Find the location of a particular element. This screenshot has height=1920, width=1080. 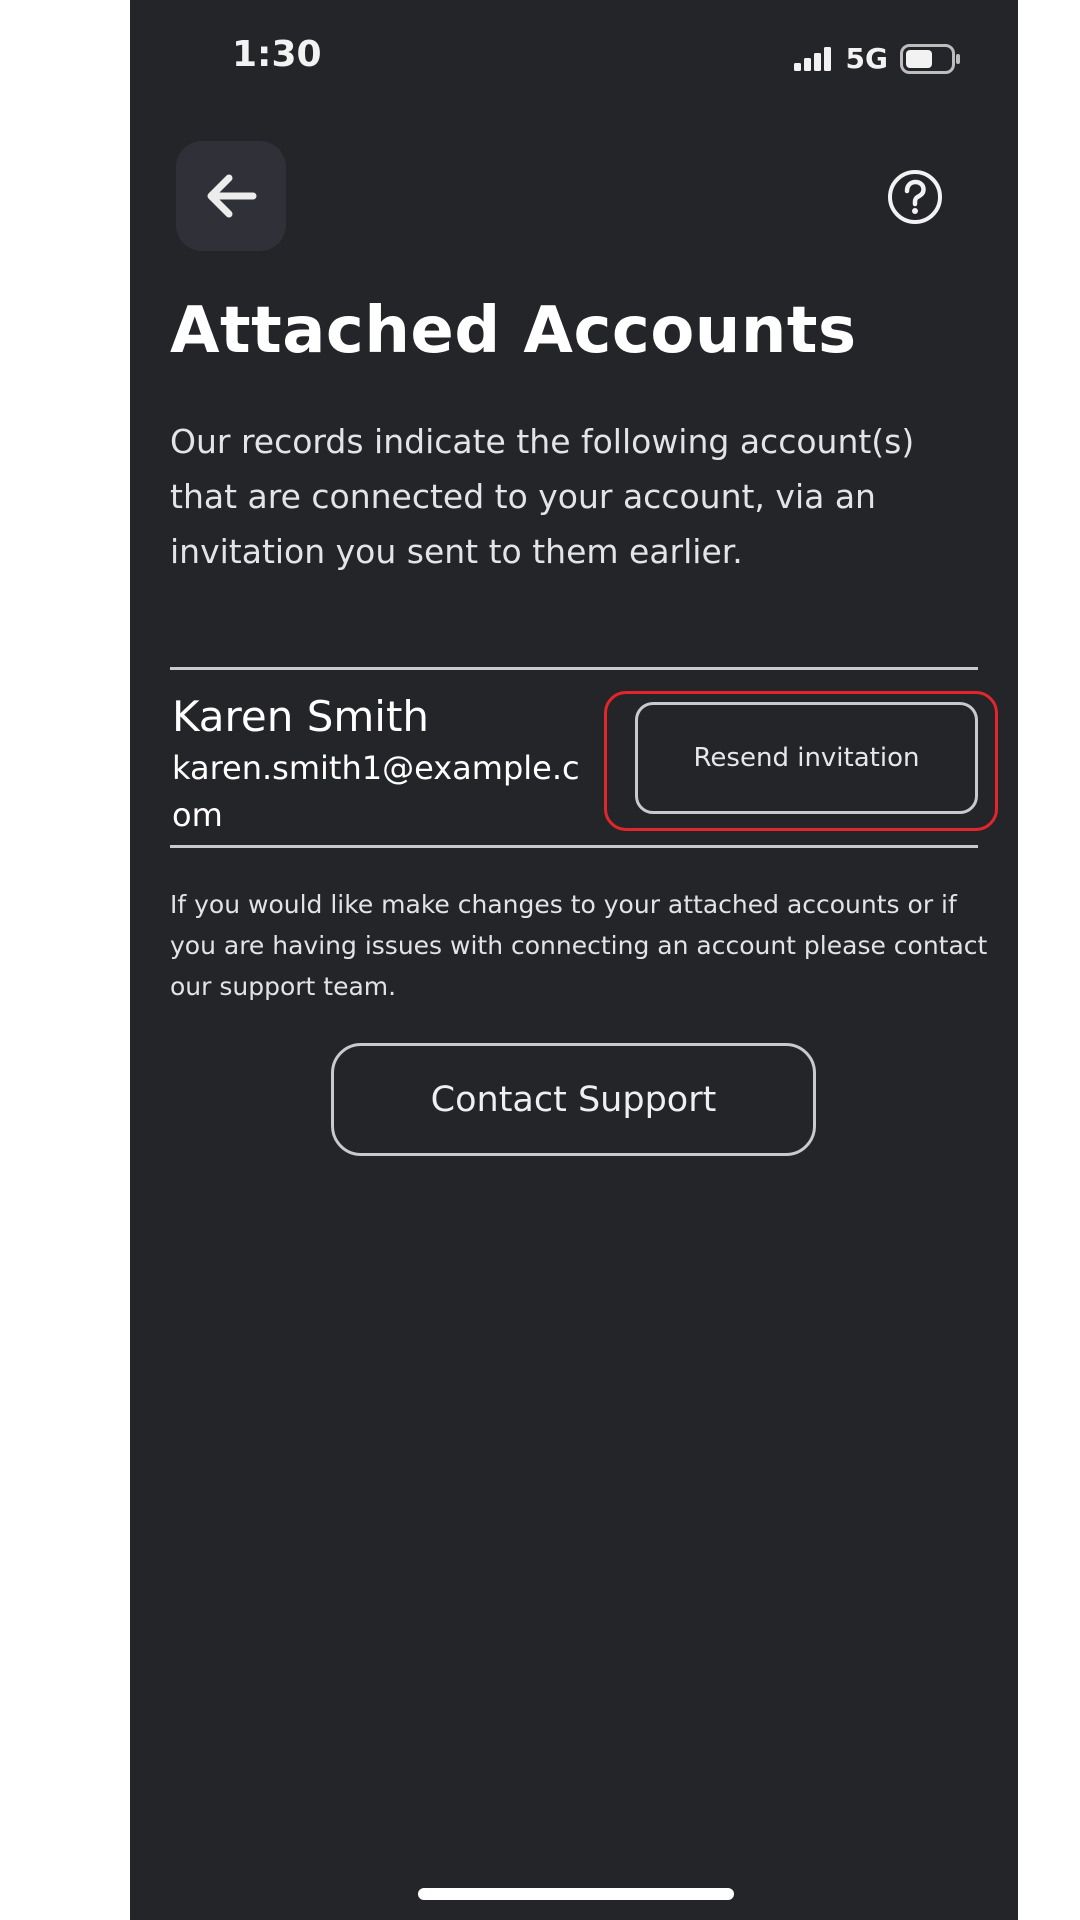

network-label: 5G is located at coordinates (866, 58).